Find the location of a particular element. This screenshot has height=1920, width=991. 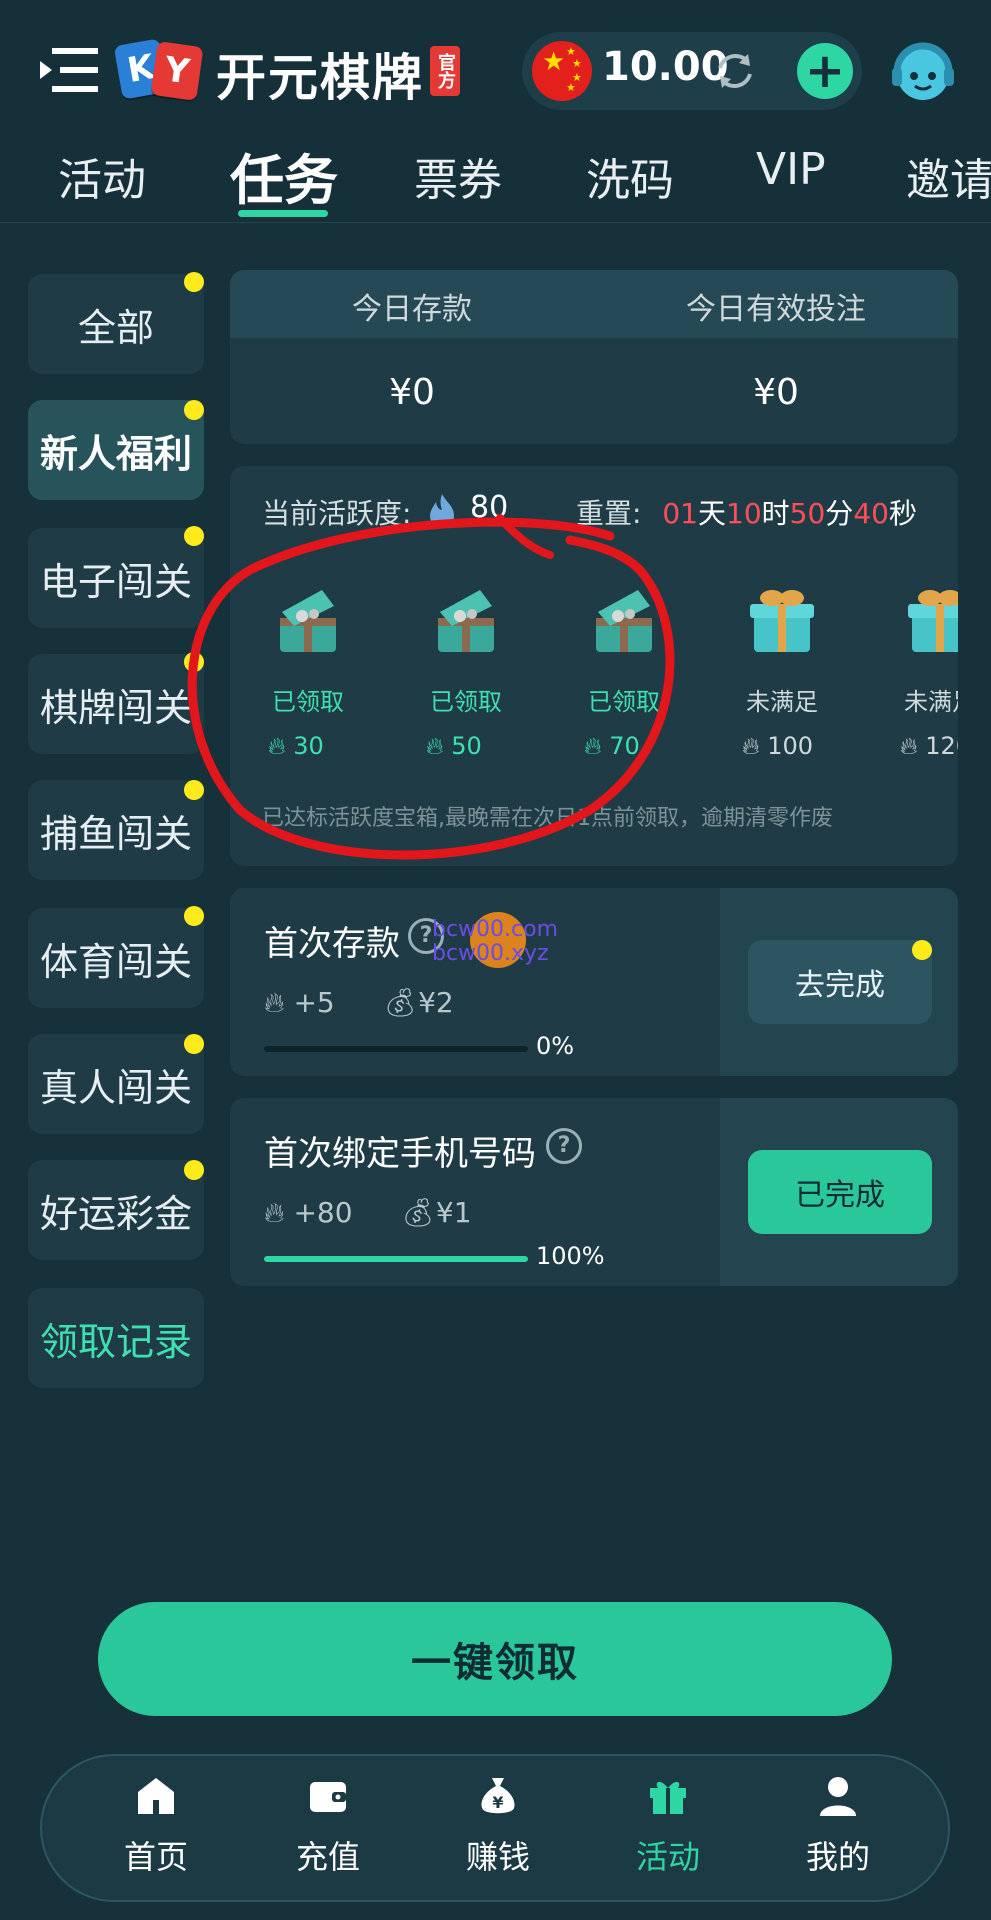

logo-y-tile: Y is located at coordinates (177, 71).